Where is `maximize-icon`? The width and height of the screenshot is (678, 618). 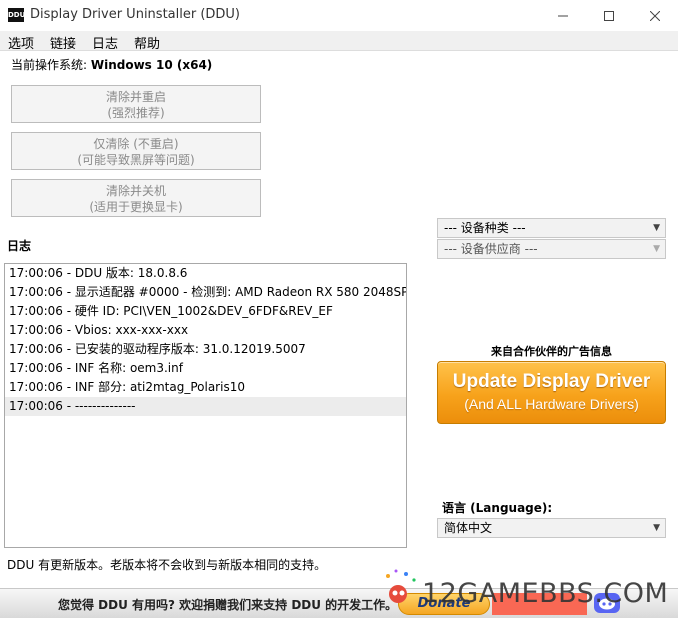
maximize-icon is located at coordinates (609, 15).